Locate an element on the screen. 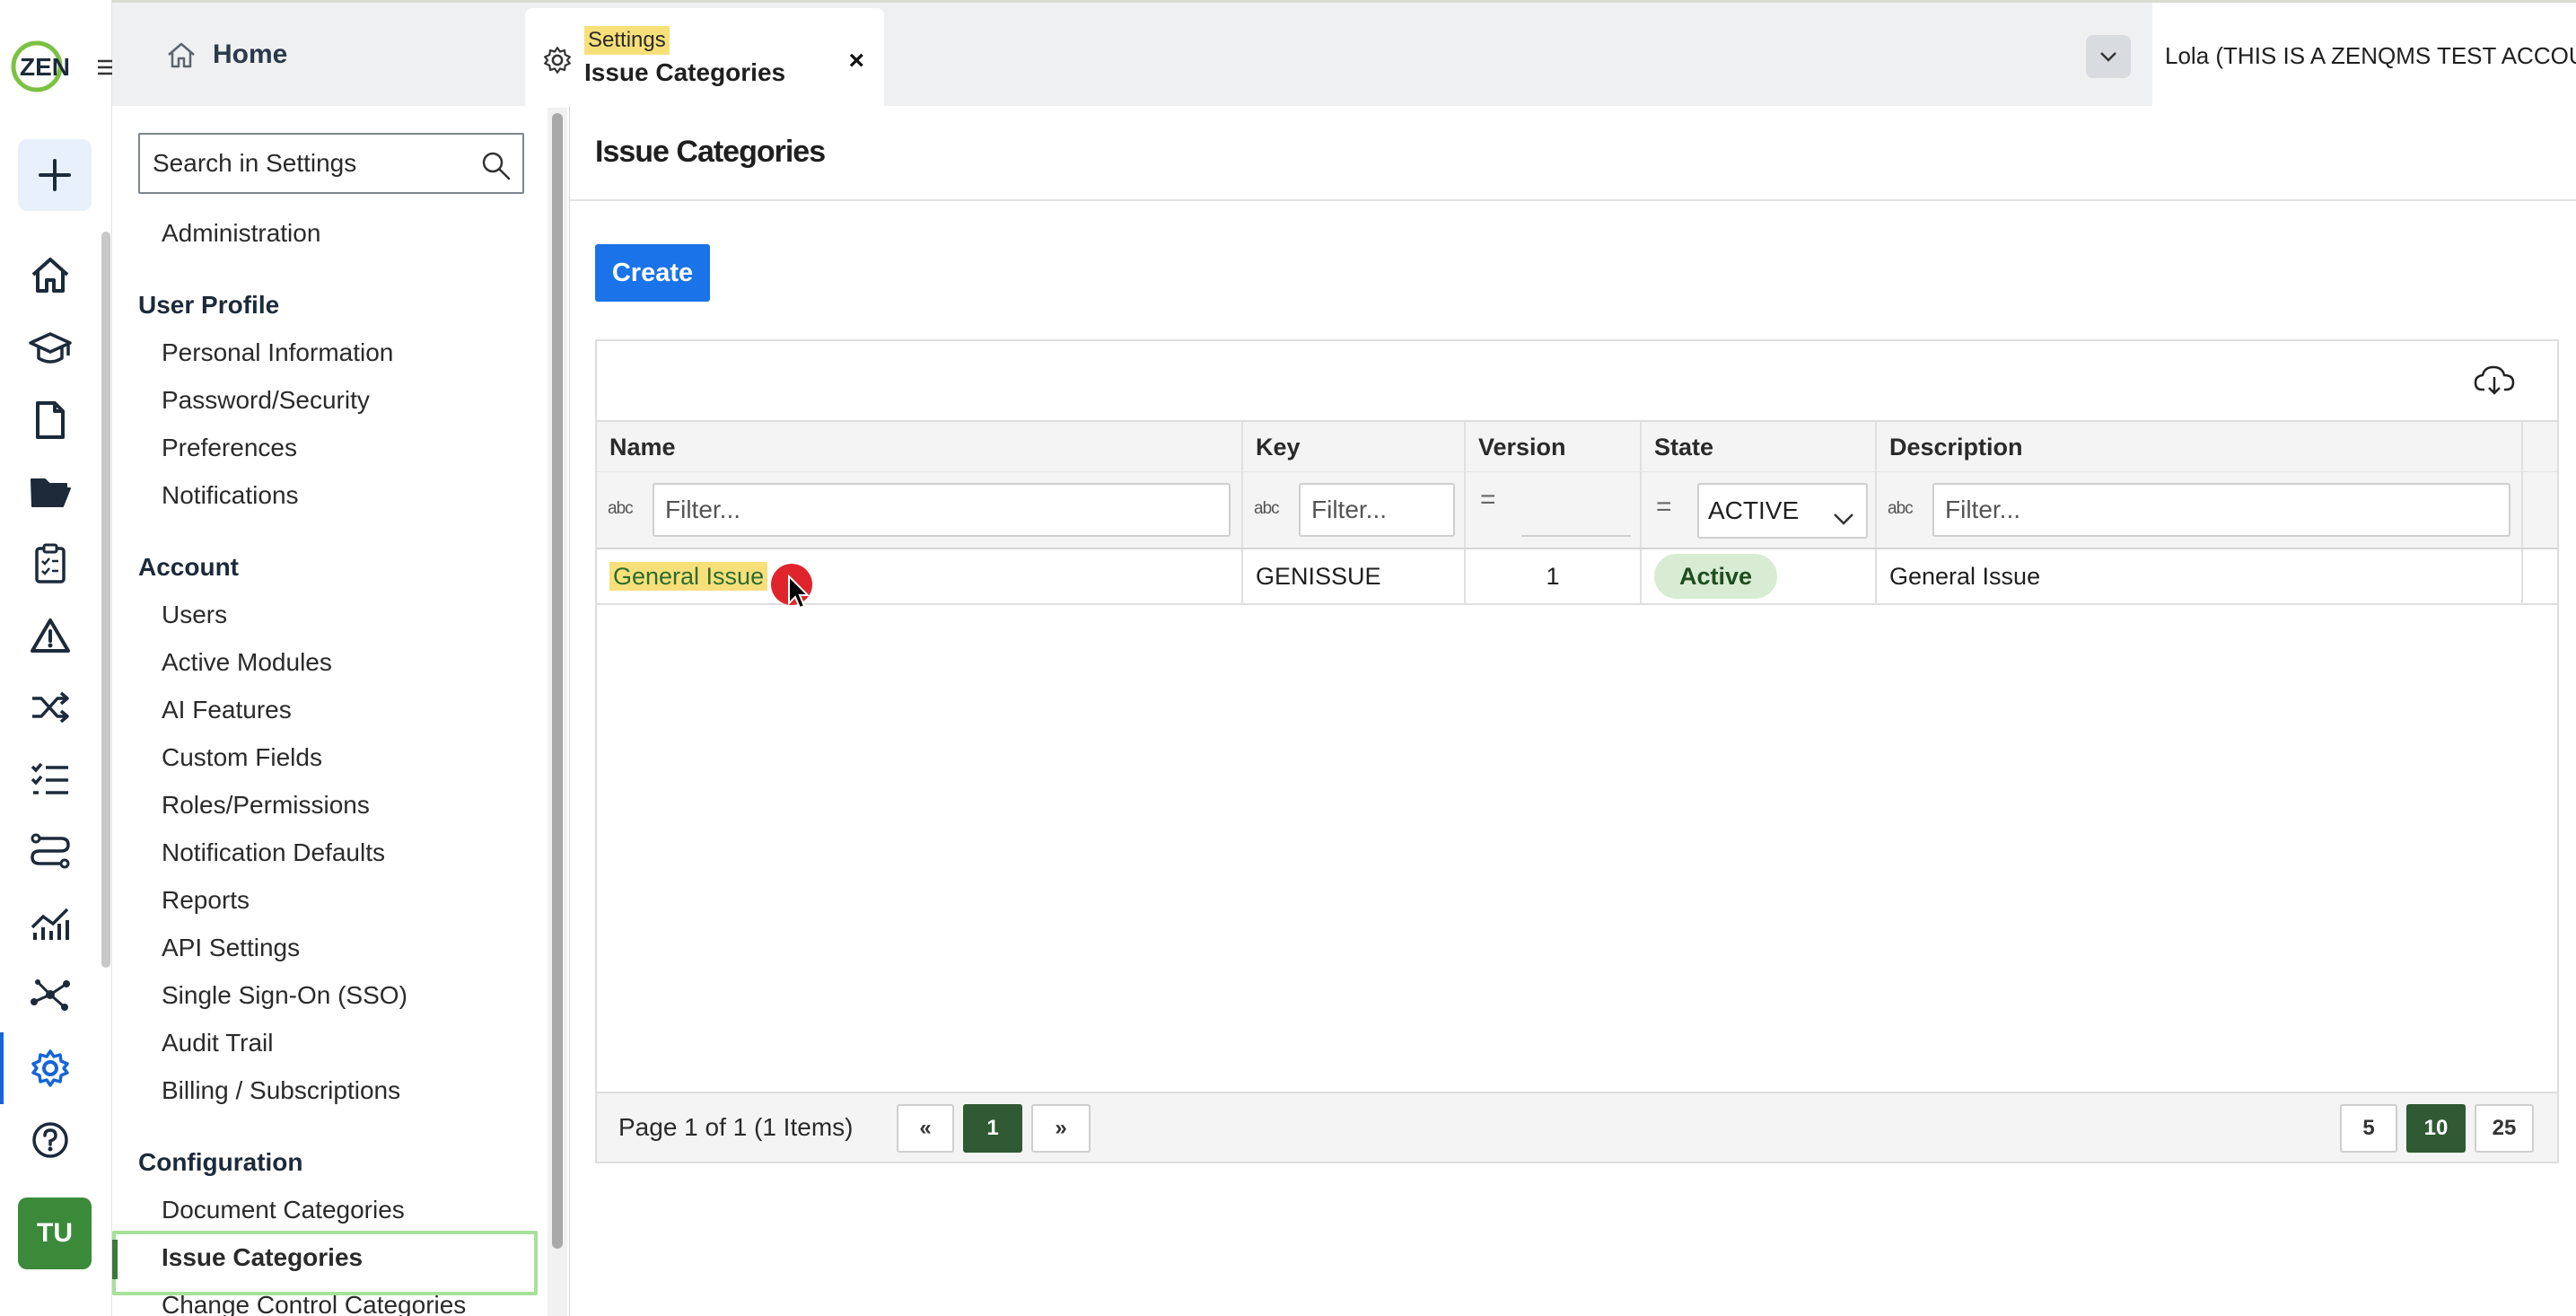  sidebar-item-reports: Reports is located at coordinates (328, 900).